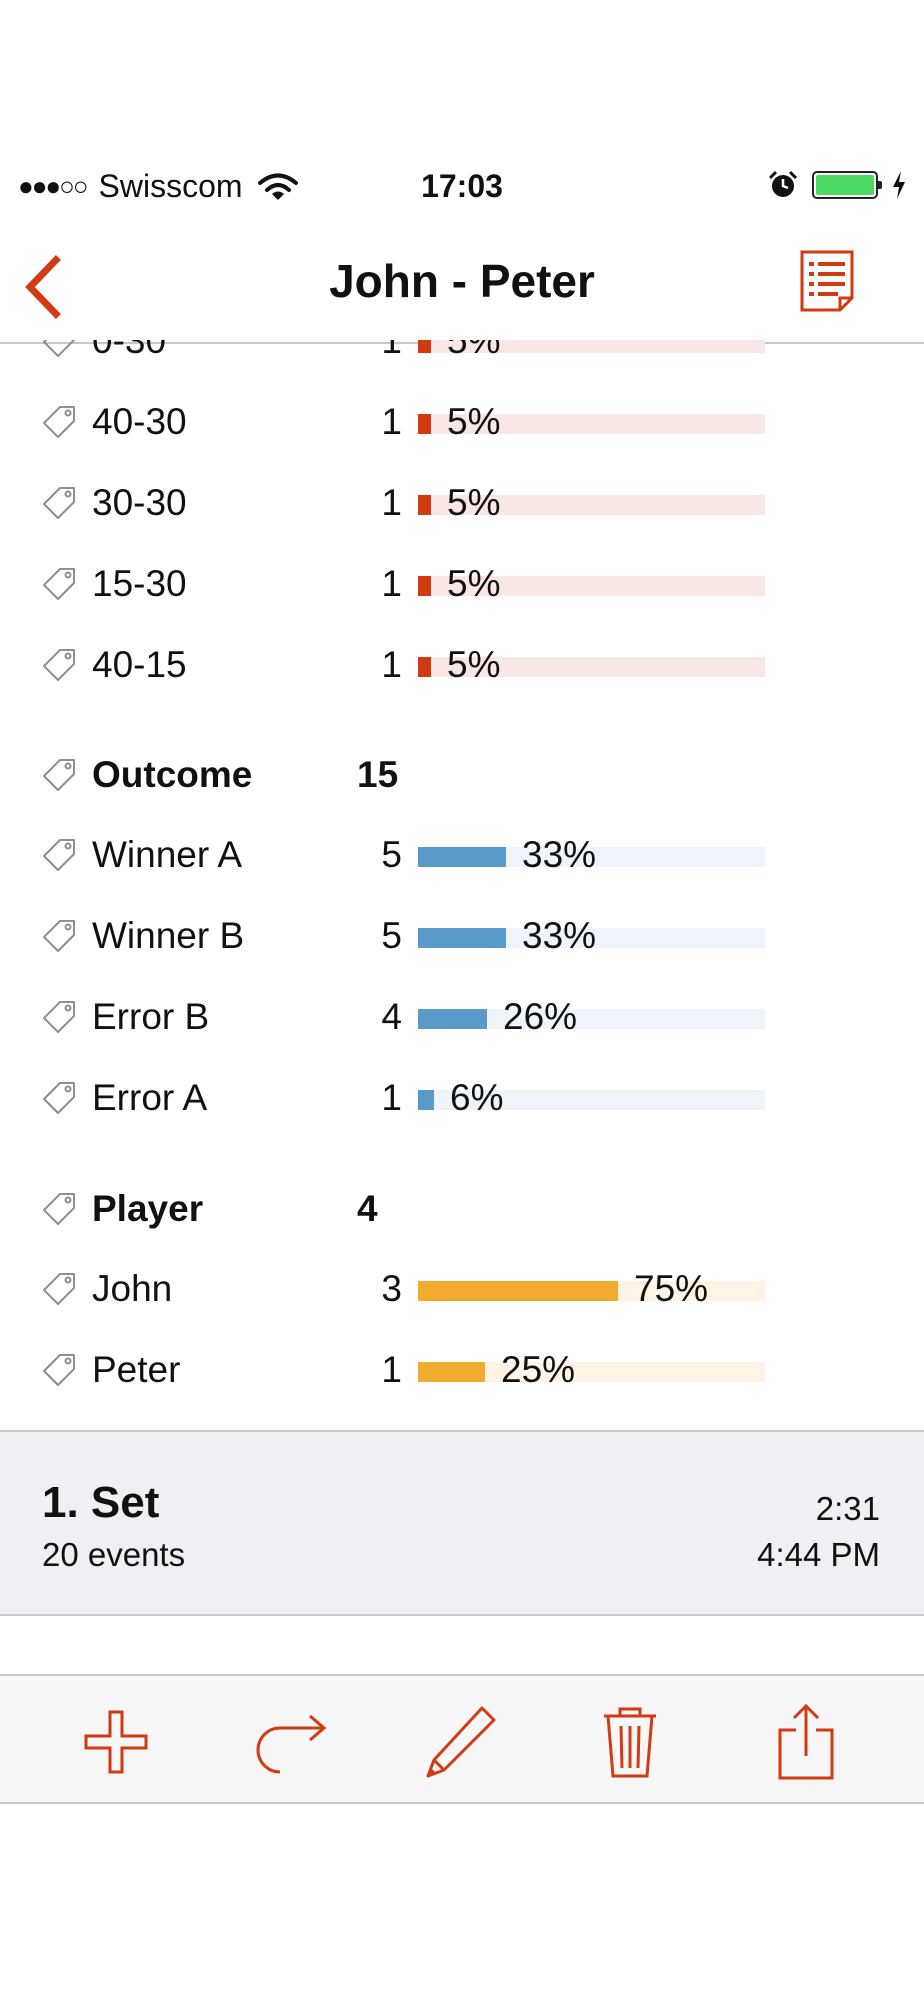 Image resolution: width=924 pixels, height=2000 pixels. Describe the element at coordinates (462, 1213) in the screenshot. I see `player-header: Player 4` at that location.